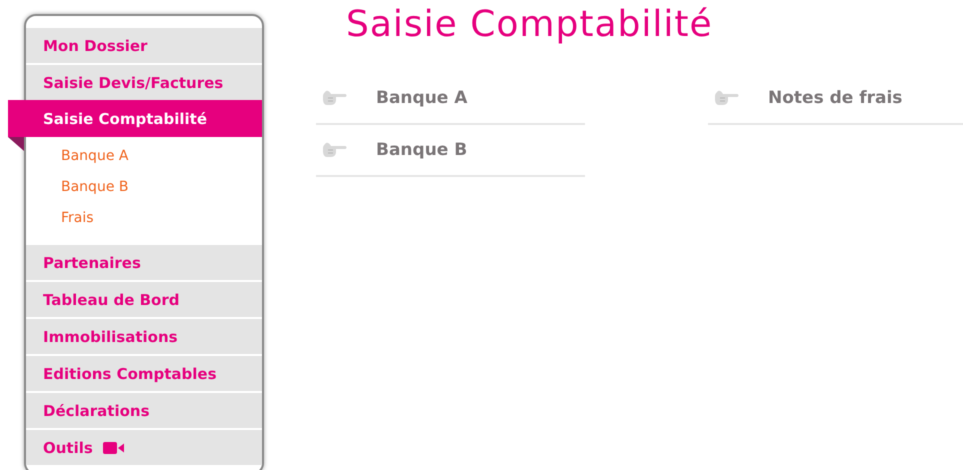 The width and height of the screenshot is (963, 470). I want to click on sidebar-item: Saisie Comptabilité, so click(135, 118).